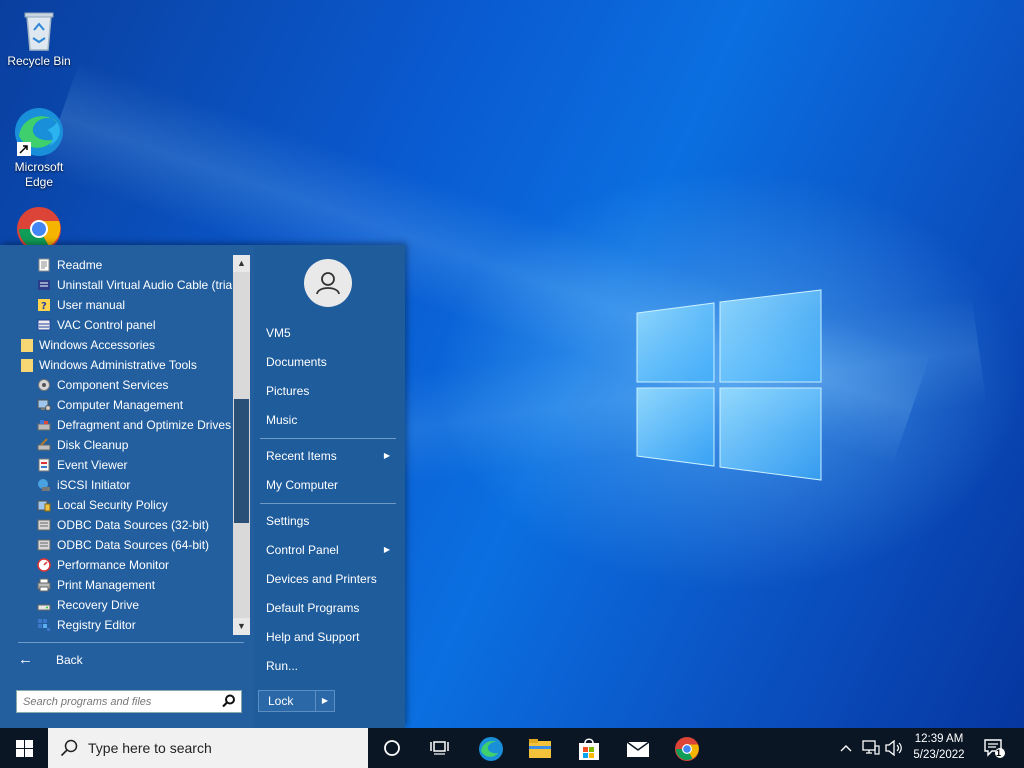 This screenshot has height=768, width=1024. I want to click on lock-button: Lock, so click(287, 701).